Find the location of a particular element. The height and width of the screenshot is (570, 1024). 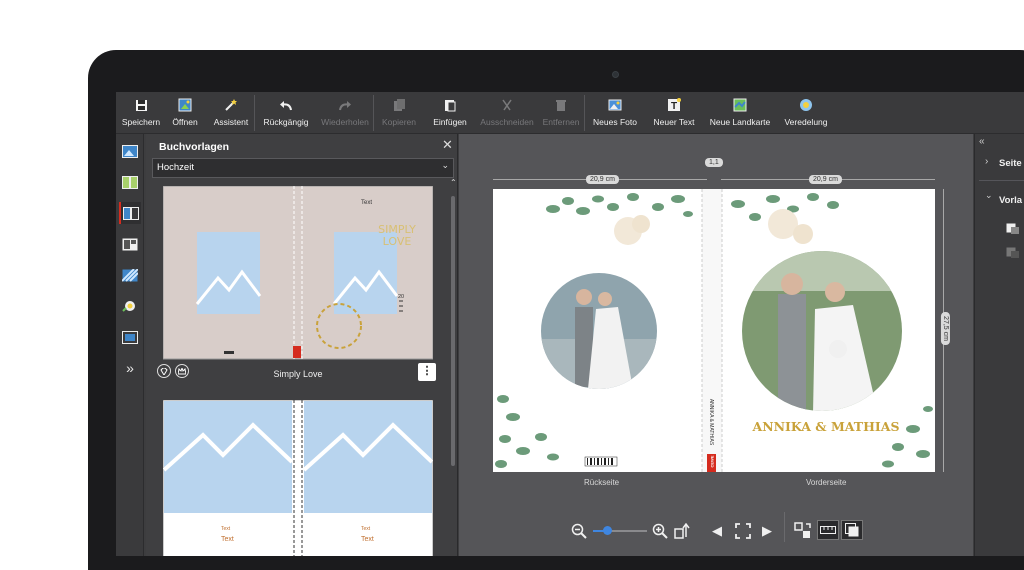

text-icon: T is located at coordinates (674, 105).